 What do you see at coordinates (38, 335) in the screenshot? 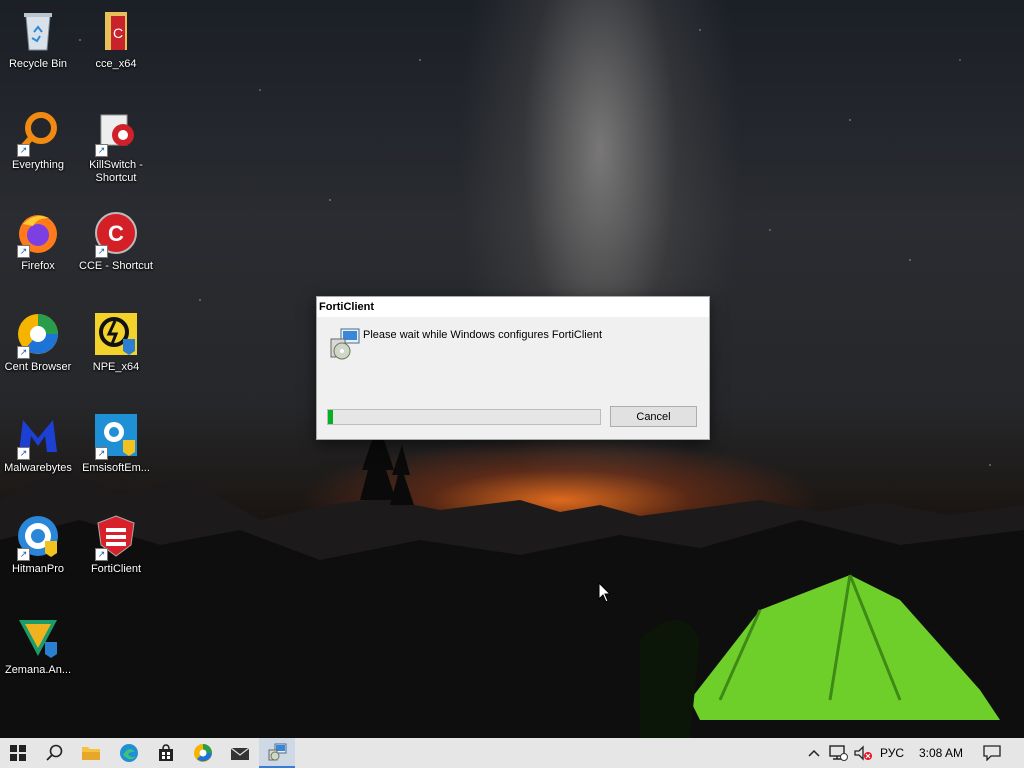
I see `cent-browser-icon: ↗` at bounding box center [38, 335].